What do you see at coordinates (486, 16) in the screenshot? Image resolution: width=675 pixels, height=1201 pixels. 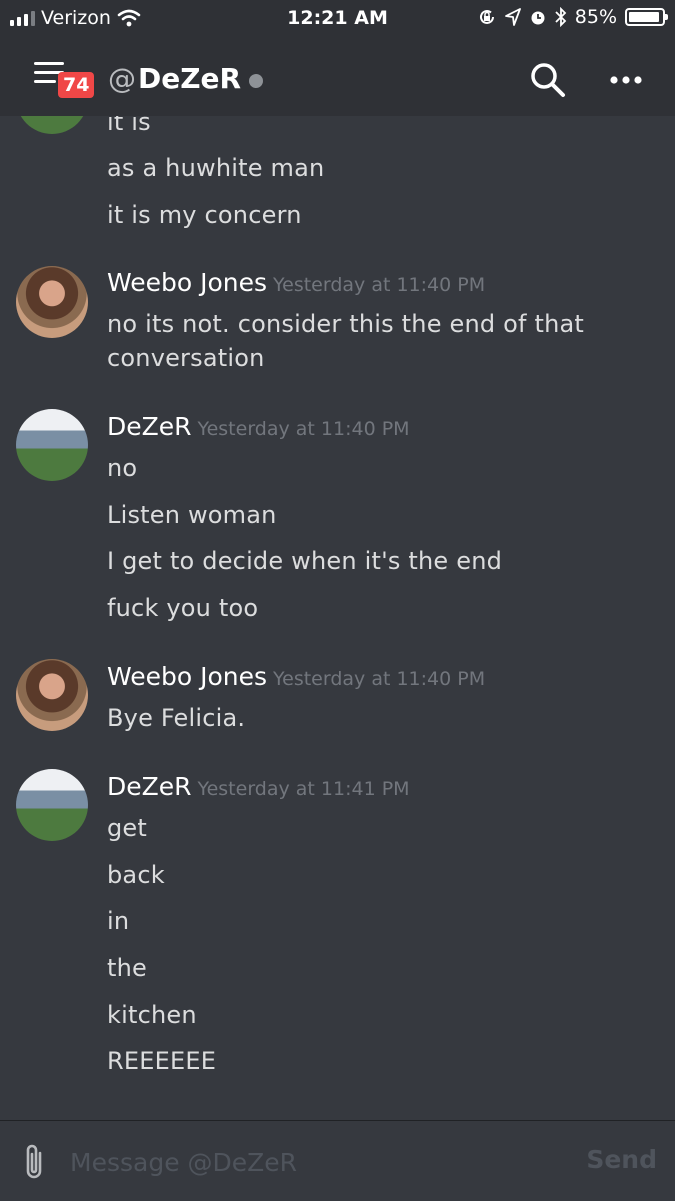 I see `orientation-lock-icon` at bounding box center [486, 16].